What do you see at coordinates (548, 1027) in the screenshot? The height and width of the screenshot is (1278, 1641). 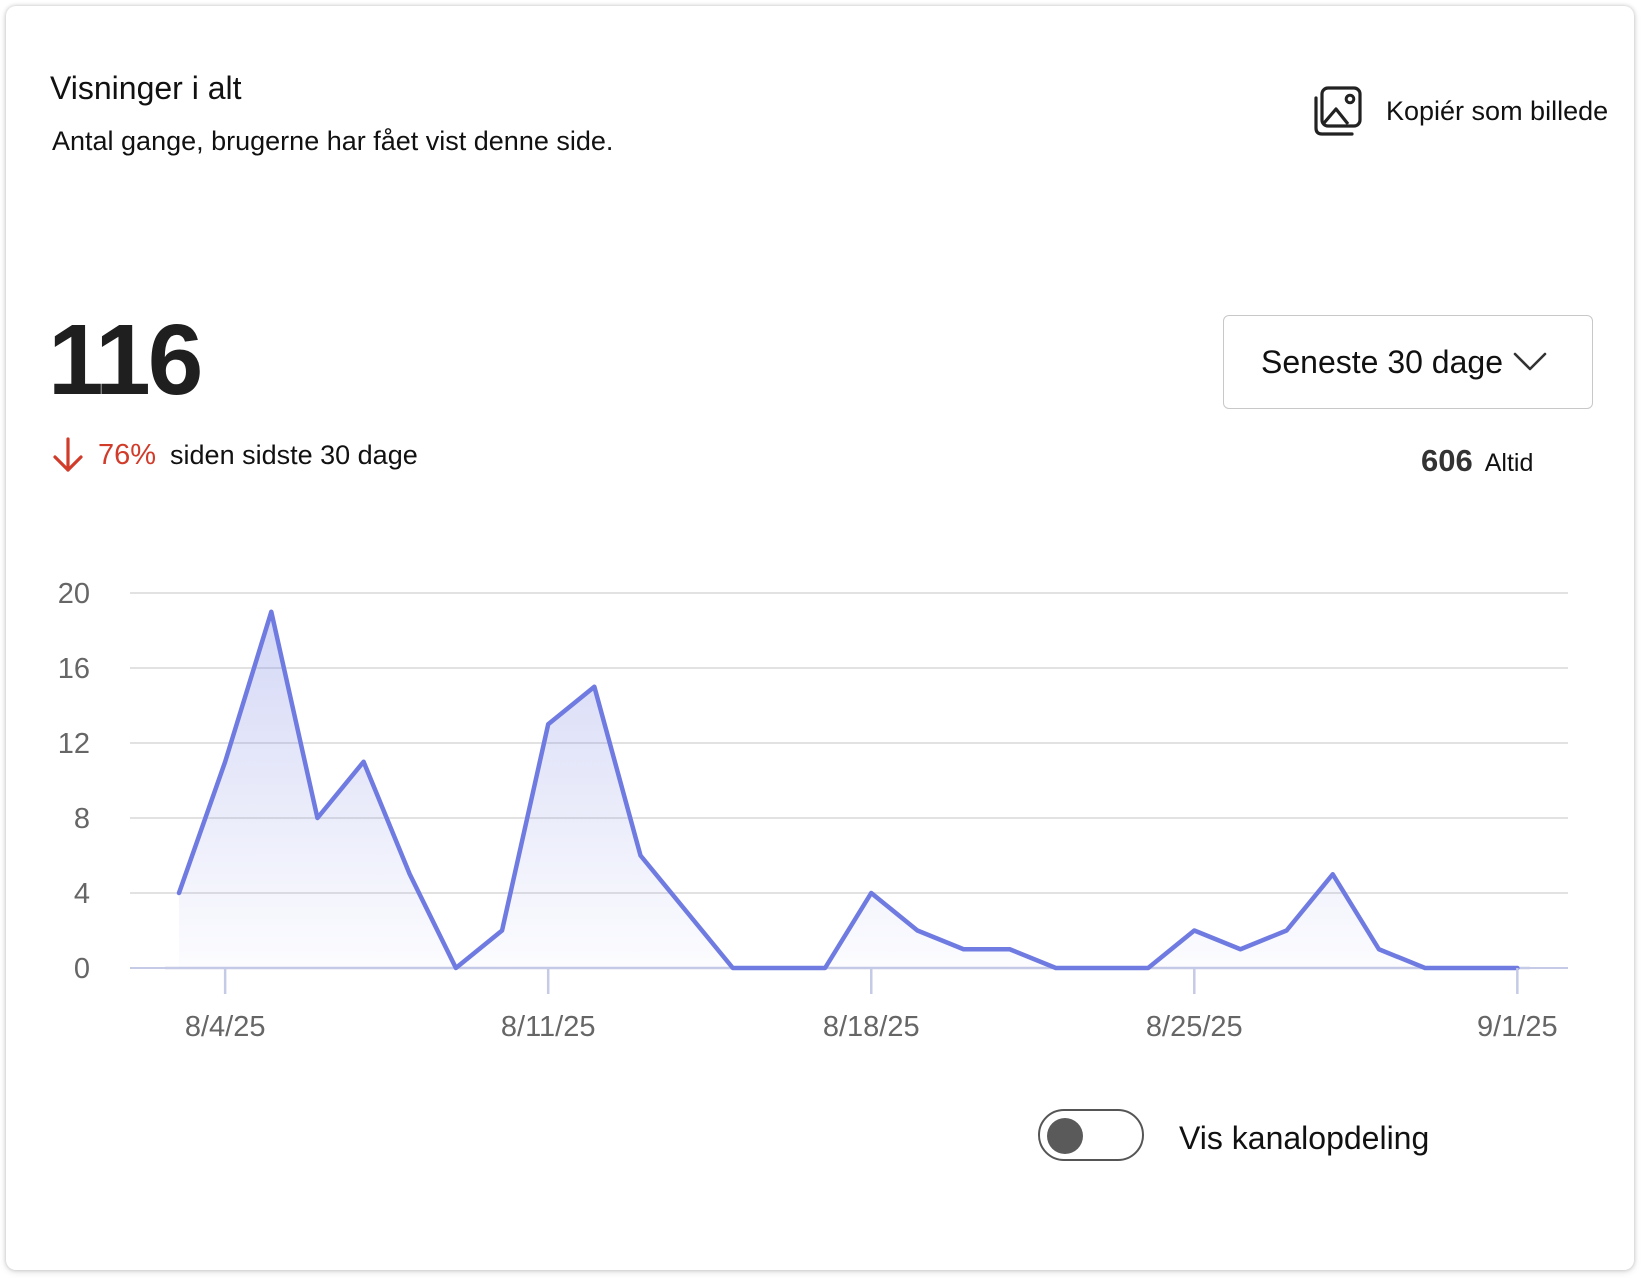 I see `x-tick-label: 8/11/25` at bounding box center [548, 1027].